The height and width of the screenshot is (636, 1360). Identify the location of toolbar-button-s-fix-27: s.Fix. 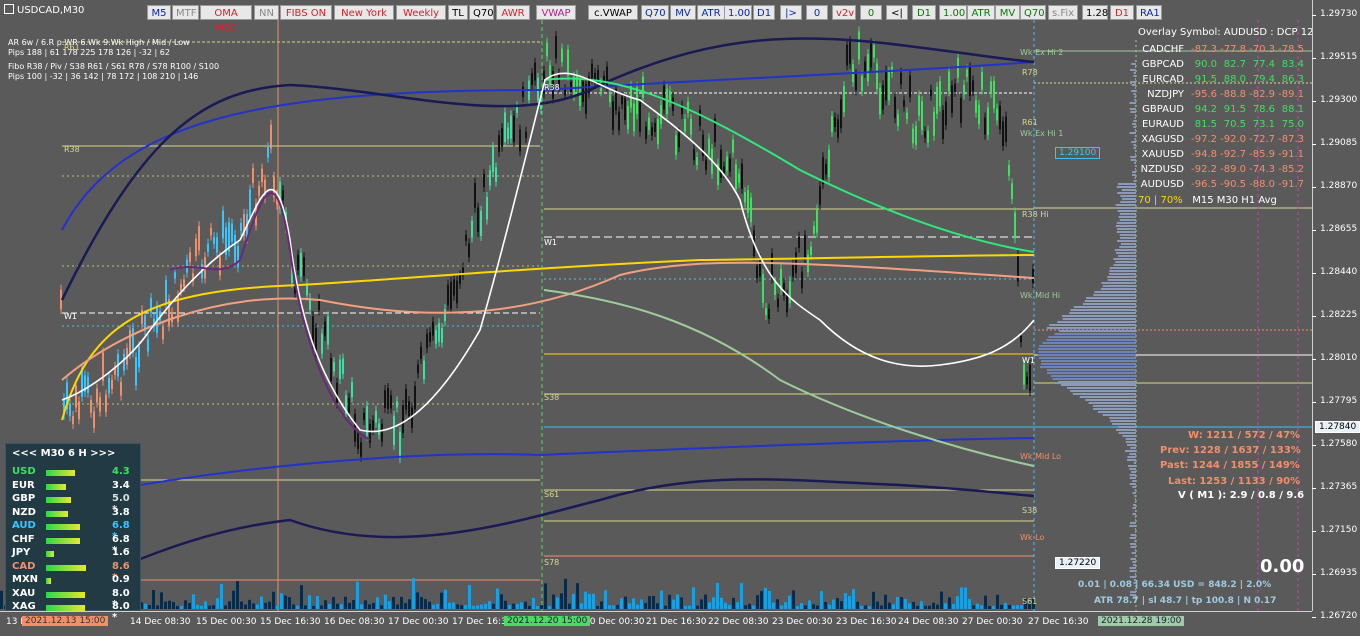
(1063, 12).